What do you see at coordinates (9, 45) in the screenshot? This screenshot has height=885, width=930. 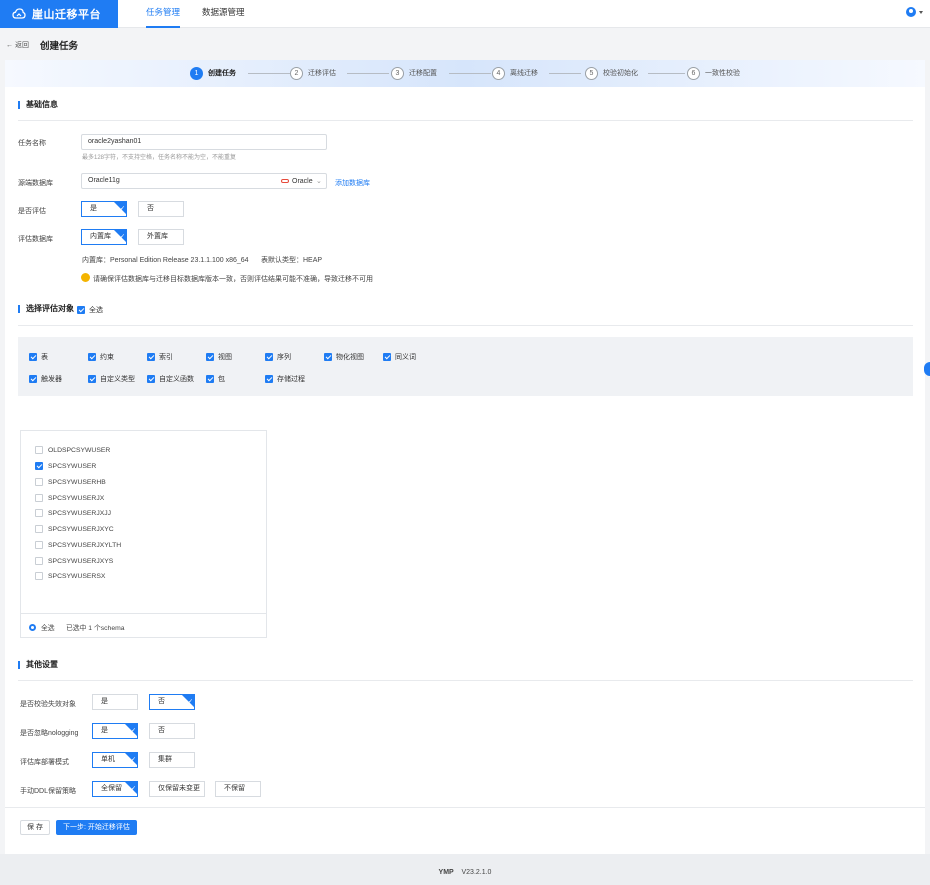 I see `arrow-left-icon: ←` at bounding box center [9, 45].